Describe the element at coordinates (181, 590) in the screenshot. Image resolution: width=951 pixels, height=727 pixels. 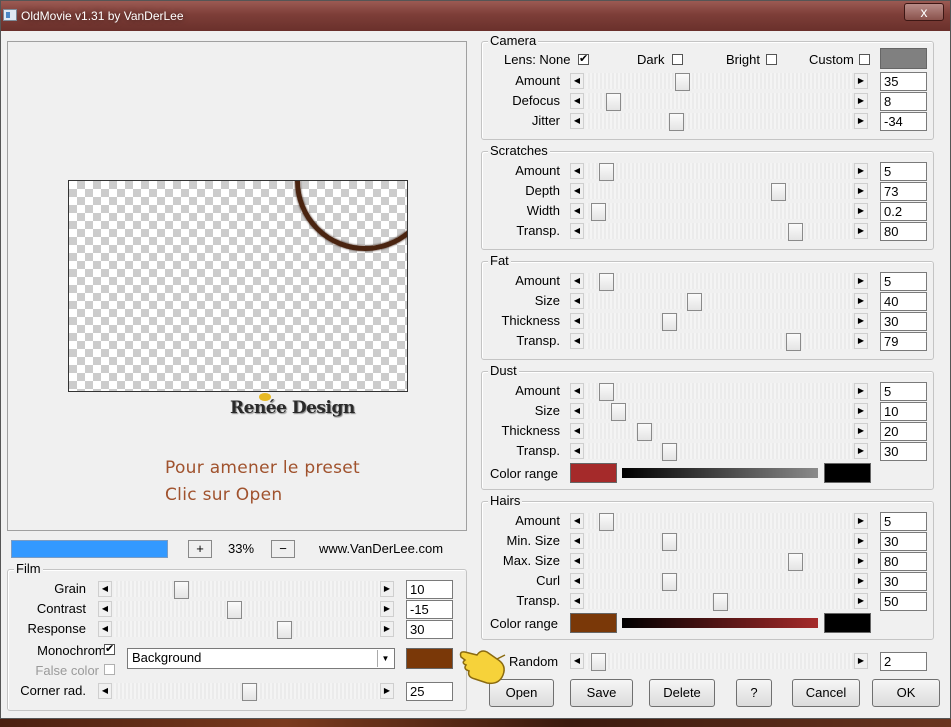
I see `film-grain-slider-thumb` at that location.